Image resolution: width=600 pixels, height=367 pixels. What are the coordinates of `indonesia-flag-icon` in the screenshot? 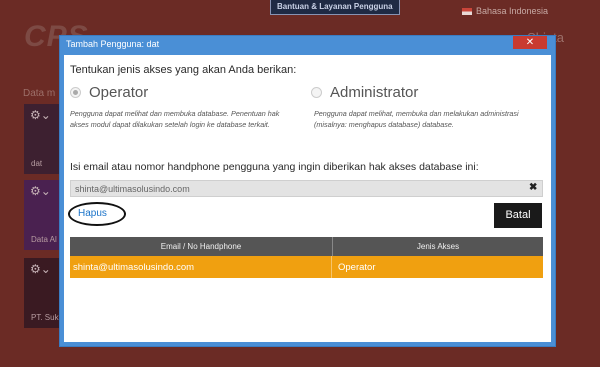 It's located at (466, 11).